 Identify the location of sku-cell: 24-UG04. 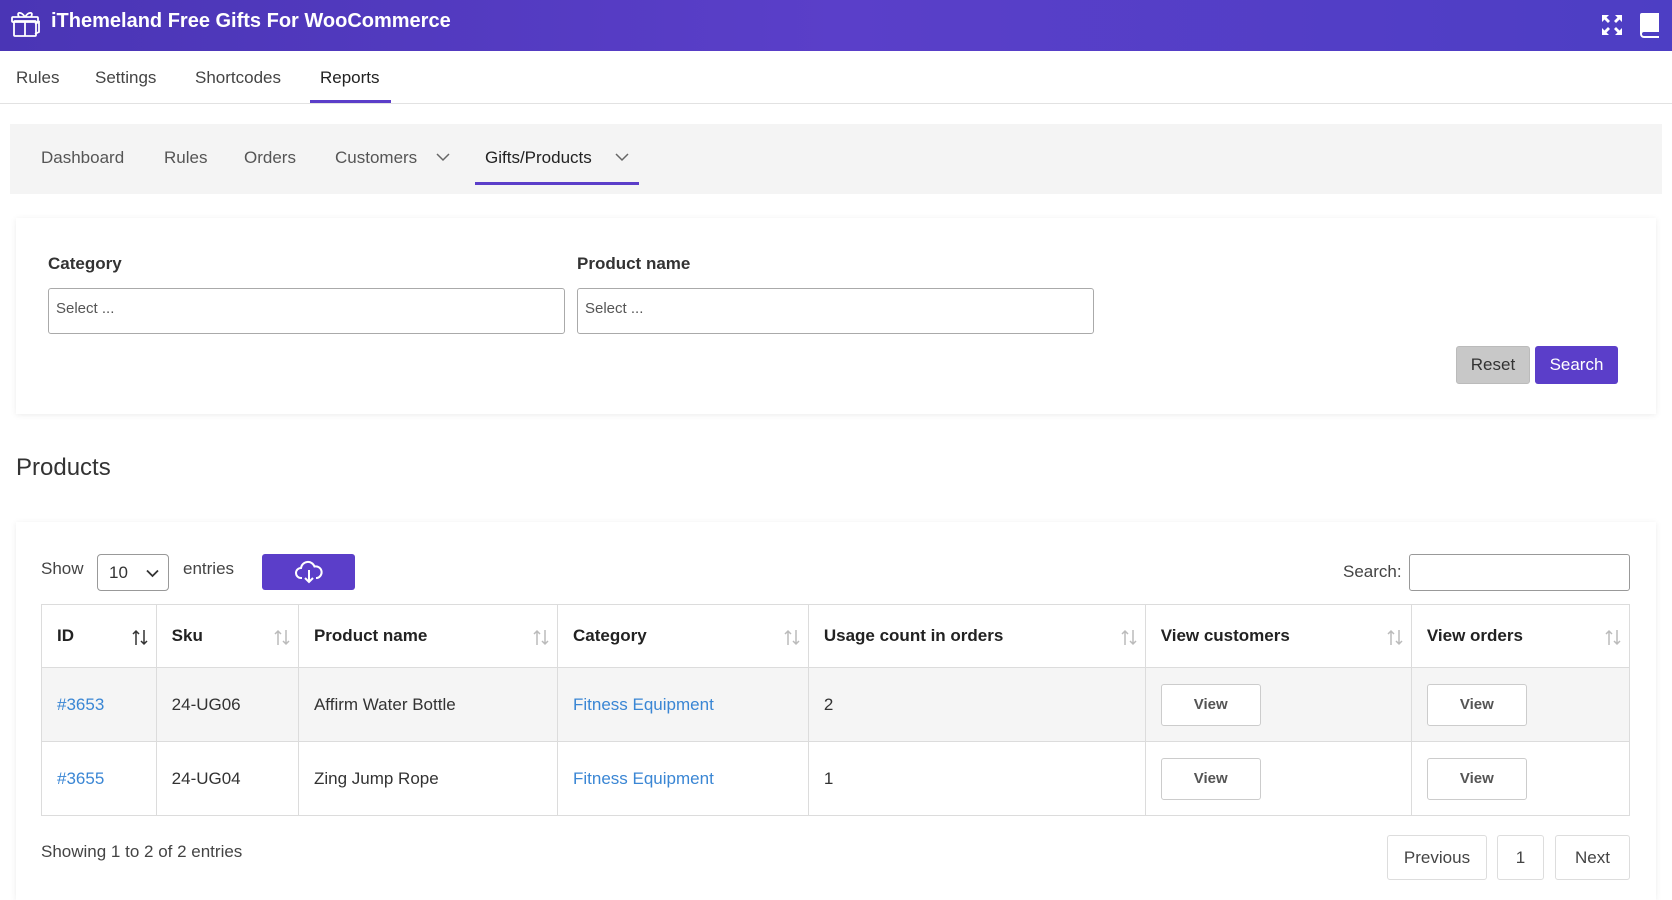
(227, 778).